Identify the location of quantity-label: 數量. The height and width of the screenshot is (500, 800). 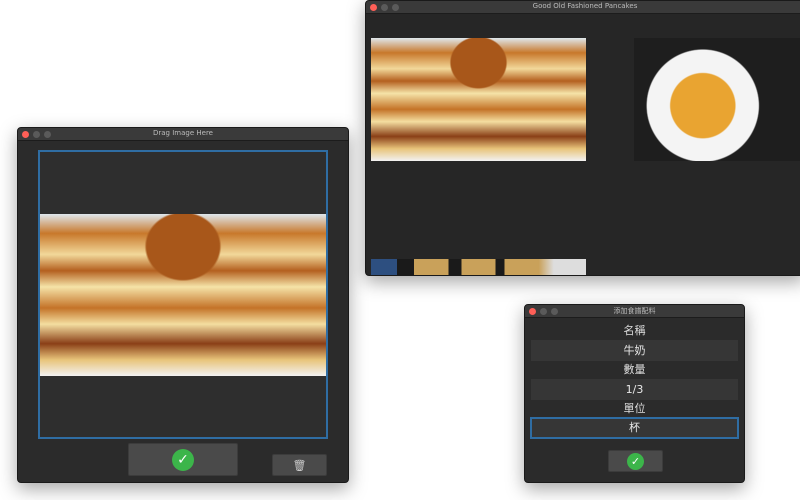
(634, 369).